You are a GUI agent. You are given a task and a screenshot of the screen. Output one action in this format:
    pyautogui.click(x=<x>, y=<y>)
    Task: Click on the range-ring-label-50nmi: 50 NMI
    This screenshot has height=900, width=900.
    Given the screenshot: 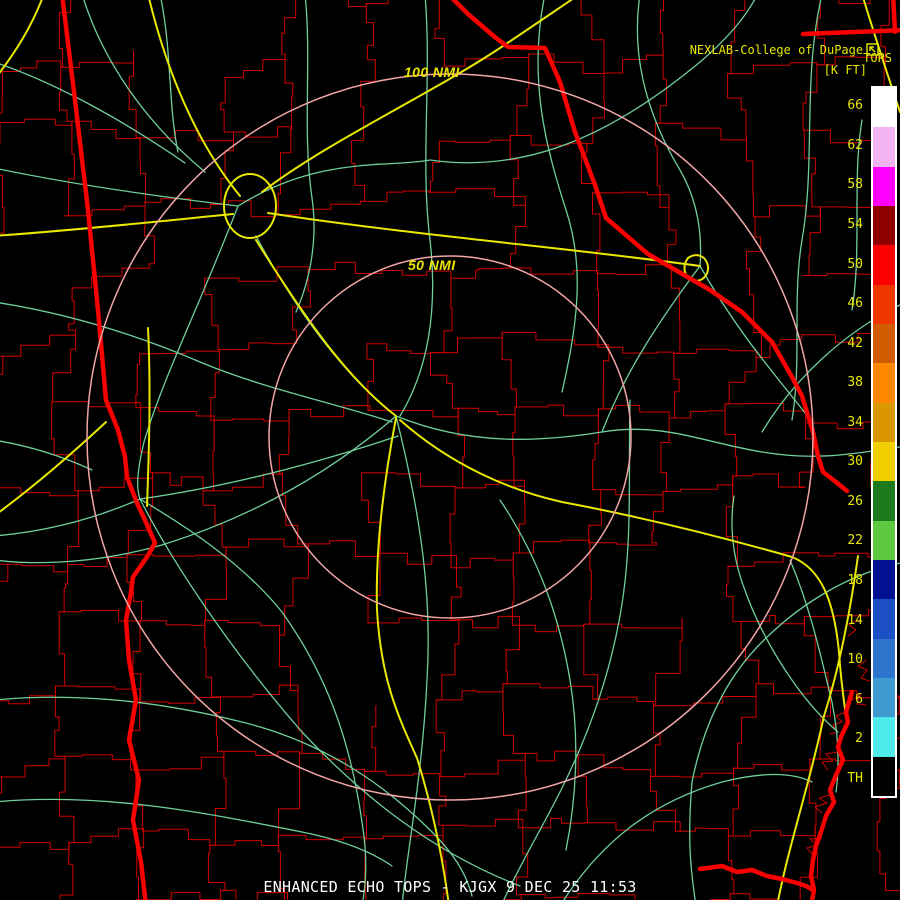 What is the action you would take?
    pyautogui.click(x=432, y=265)
    